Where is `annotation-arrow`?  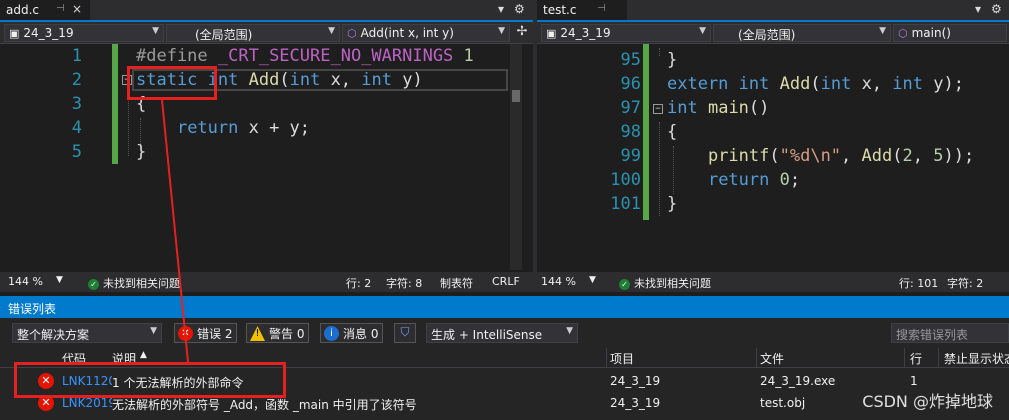 annotation-arrow is located at coordinates (175, 231).